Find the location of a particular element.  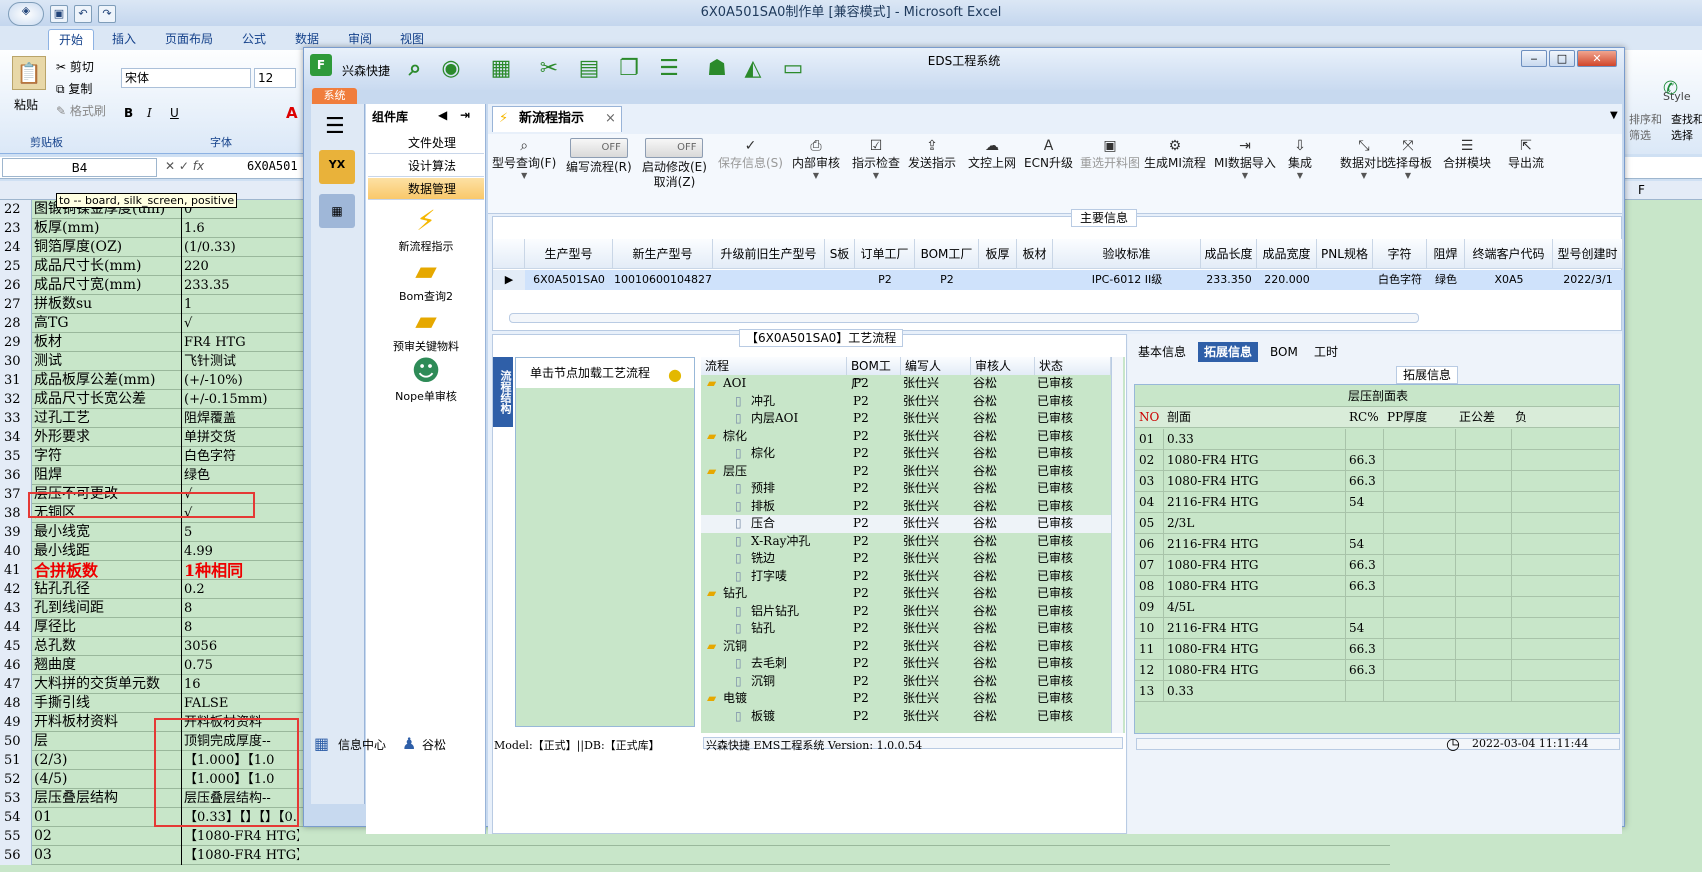

cell-value: 1.6 is located at coordinates (241, 228).